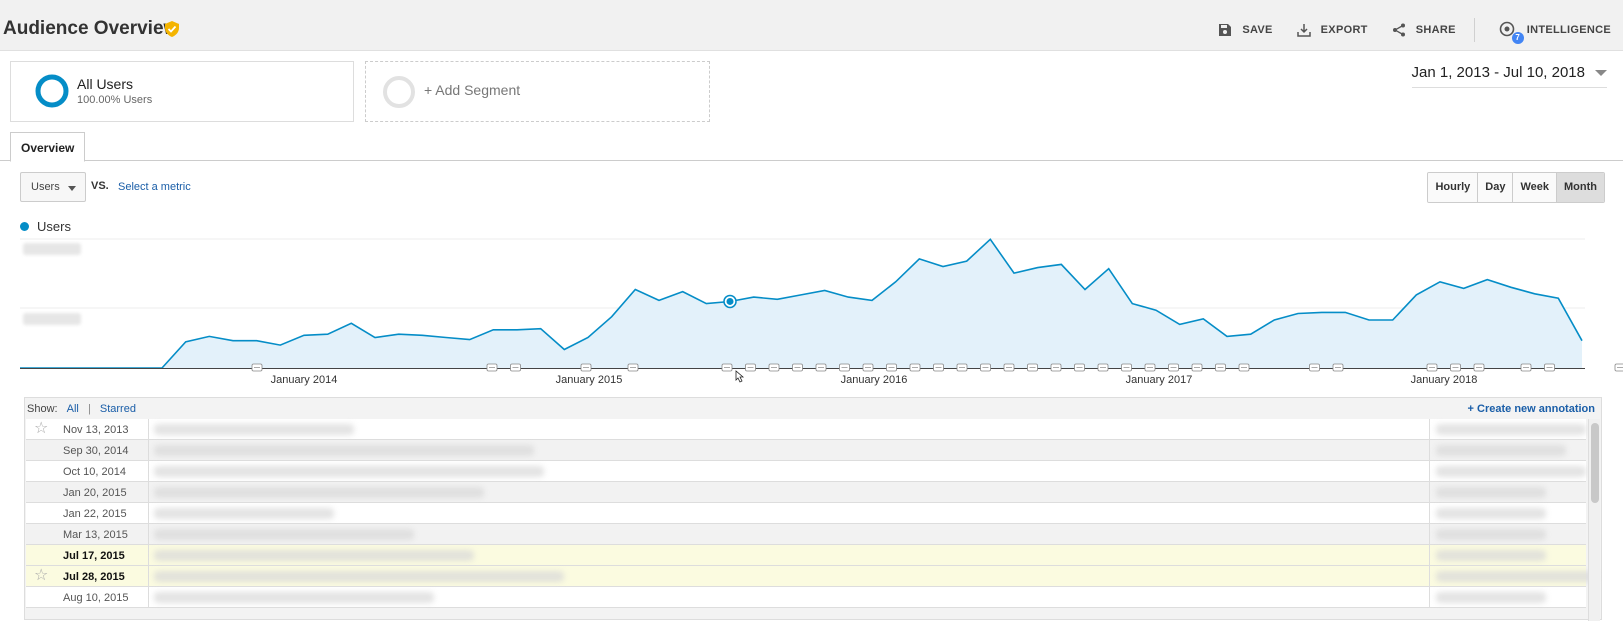 The height and width of the screenshot is (621, 1623). What do you see at coordinates (172, 29) in the screenshot?
I see `verified-shield-icon` at bounding box center [172, 29].